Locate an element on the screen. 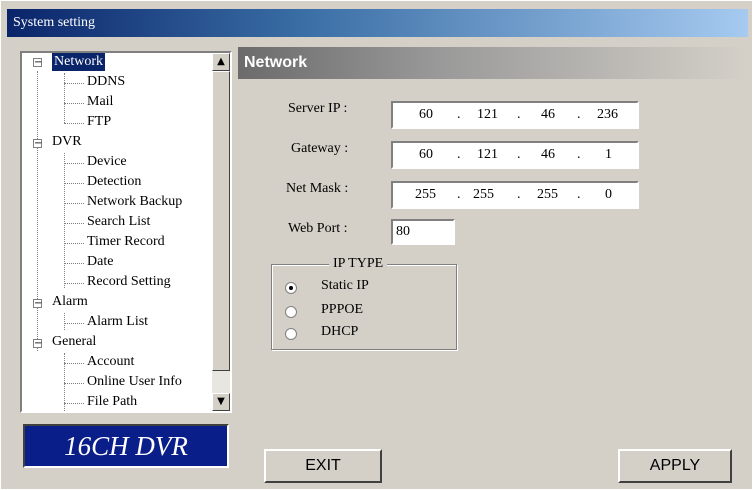 Image resolution: width=753 pixels, height=490 pixels. tree-item-detection: Detection is located at coordinates (114, 182).